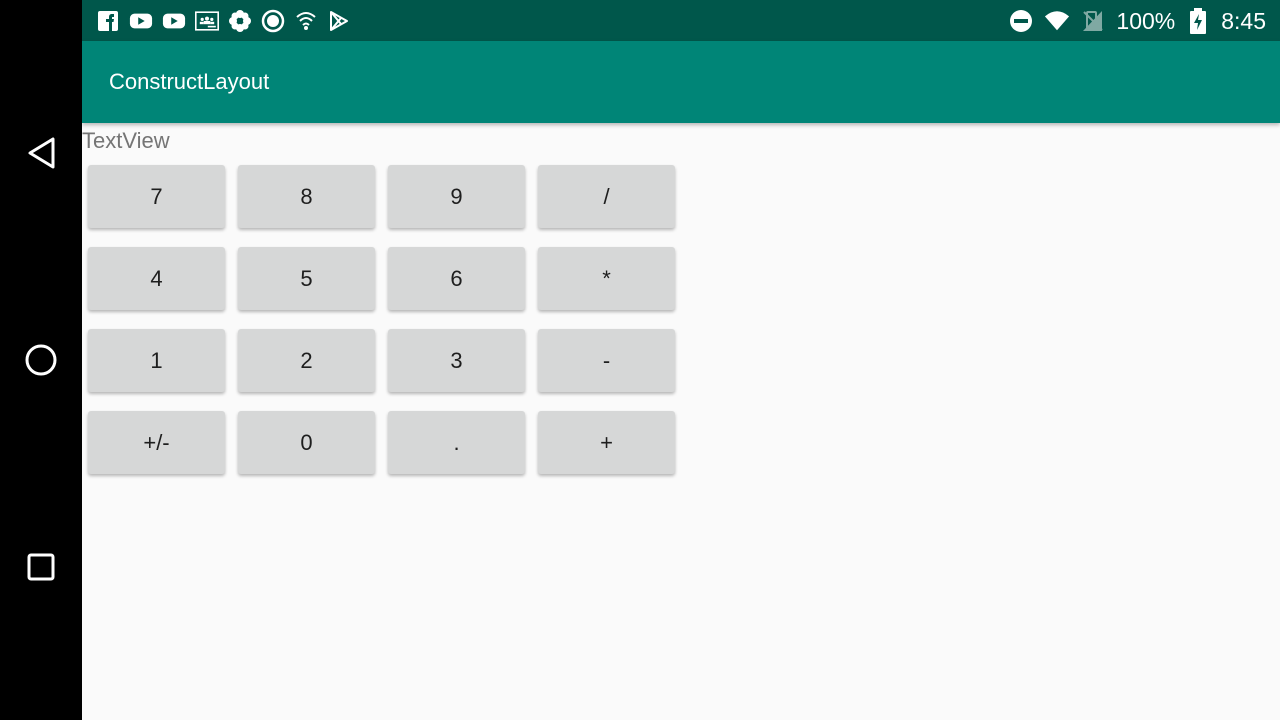 The height and width of the screenshot is (720, 1280). What do you see at coordinates (1021, 21) in the screenshot?
I see `do-not-disturb-icon` at bounding box center [1021, 21].